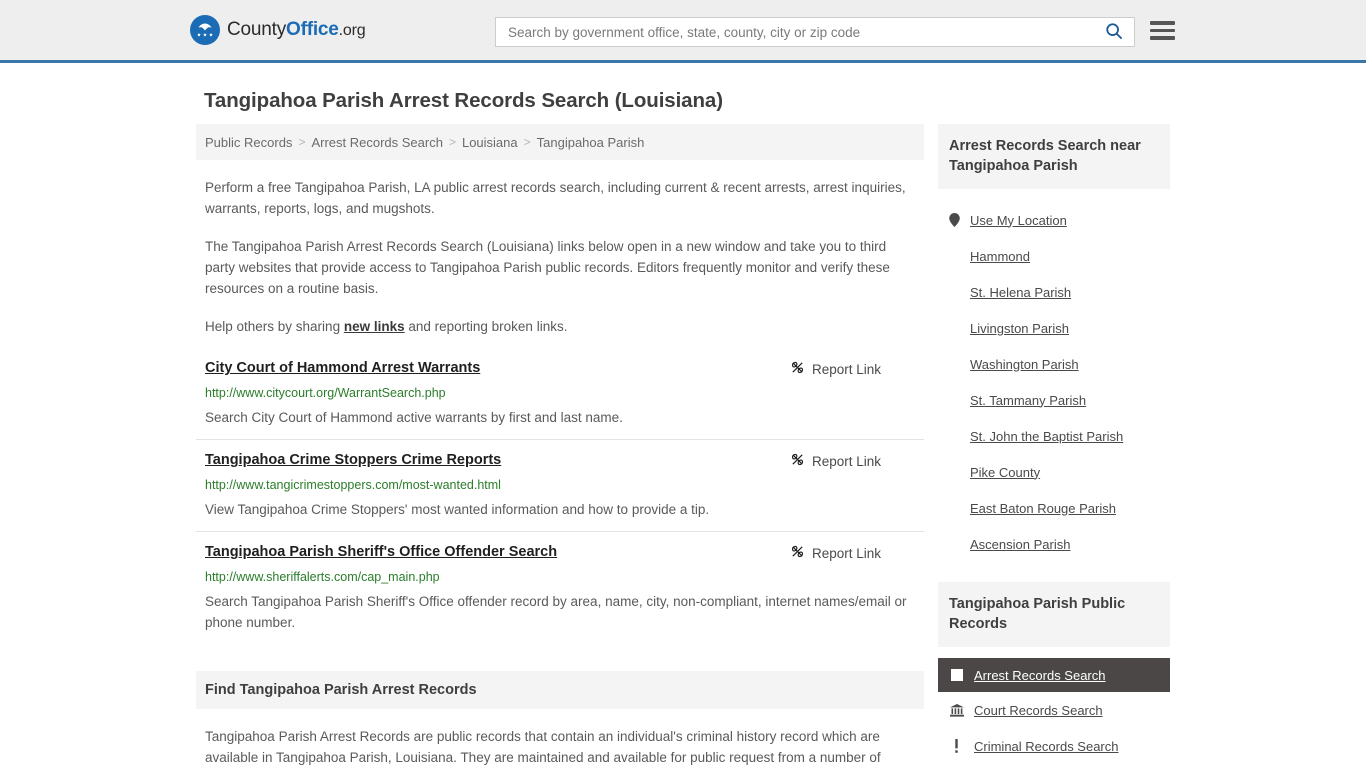  Describe the element at coordinates (956, 710) in the screenshot. I see `courthouse-icon` at that location.